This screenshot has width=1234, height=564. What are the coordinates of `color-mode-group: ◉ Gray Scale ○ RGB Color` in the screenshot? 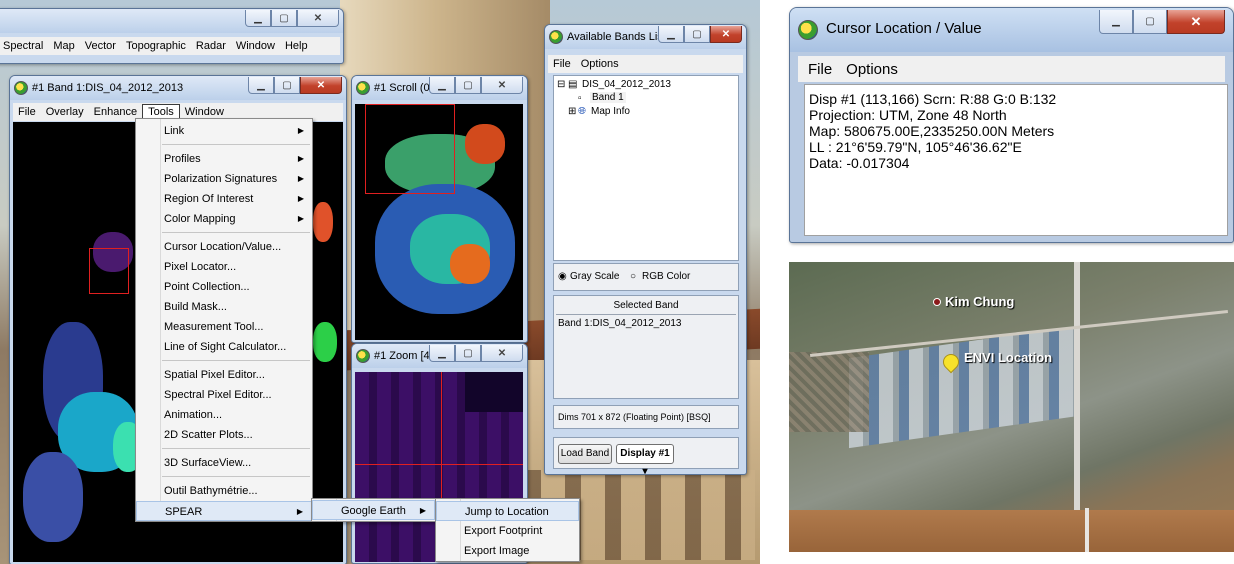 It's located at (646, 277).